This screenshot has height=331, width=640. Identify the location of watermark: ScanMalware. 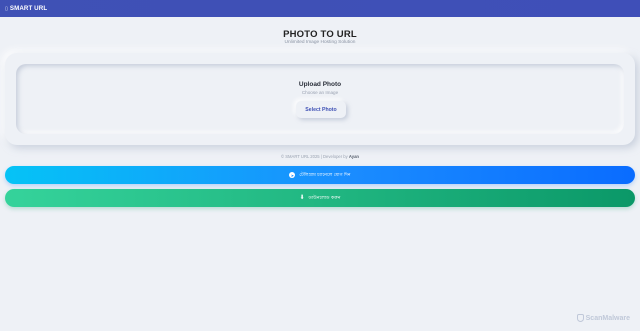
(603, 318).